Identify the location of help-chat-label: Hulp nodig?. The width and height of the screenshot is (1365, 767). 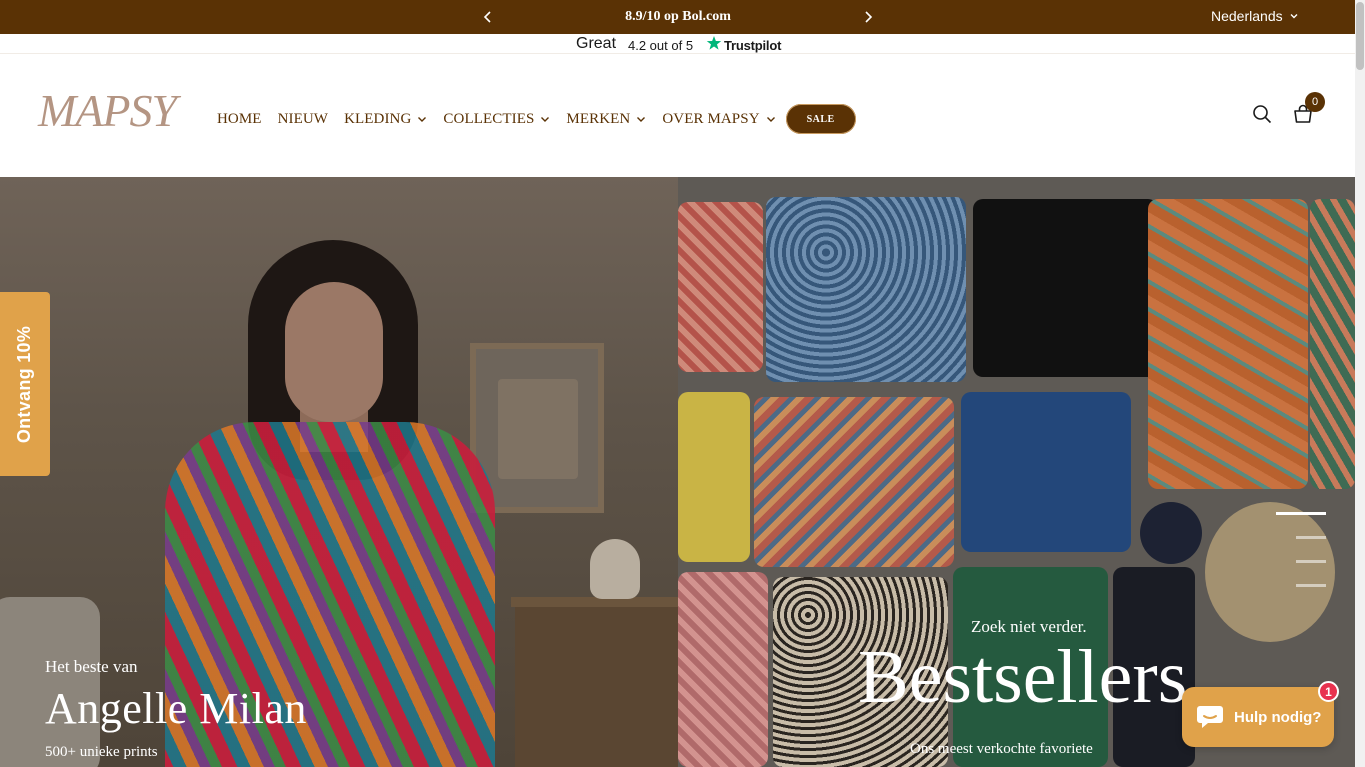
(1278, 717).